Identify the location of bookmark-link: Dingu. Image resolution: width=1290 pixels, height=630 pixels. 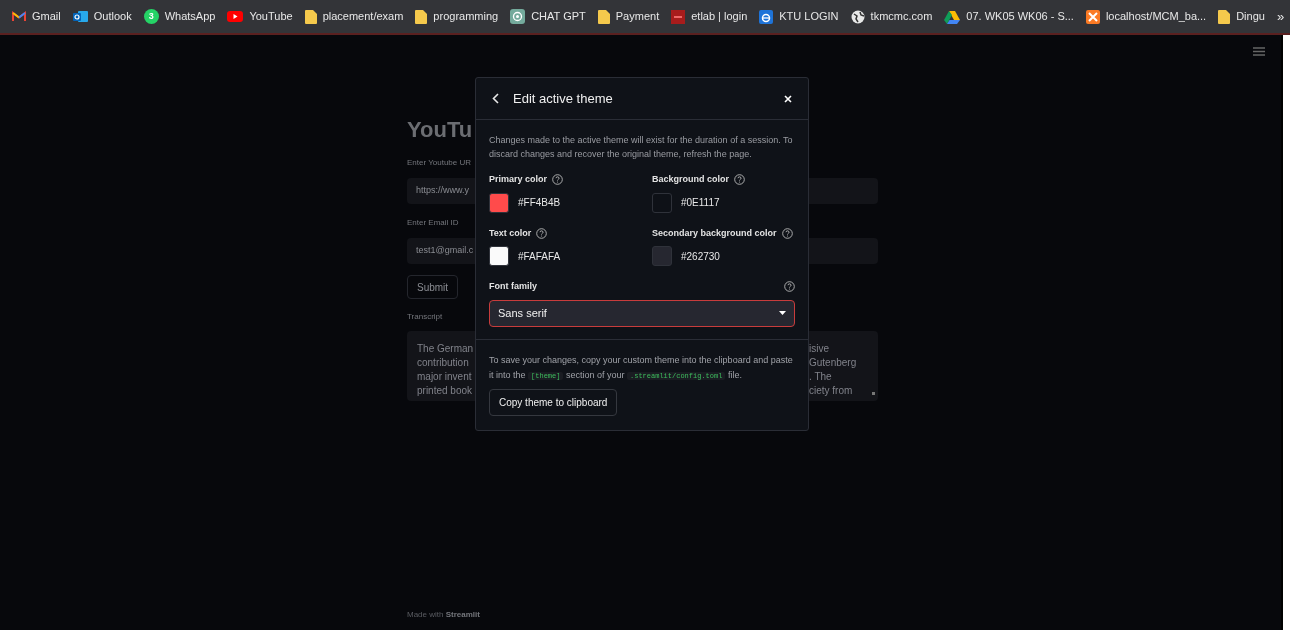
(1241, 16).